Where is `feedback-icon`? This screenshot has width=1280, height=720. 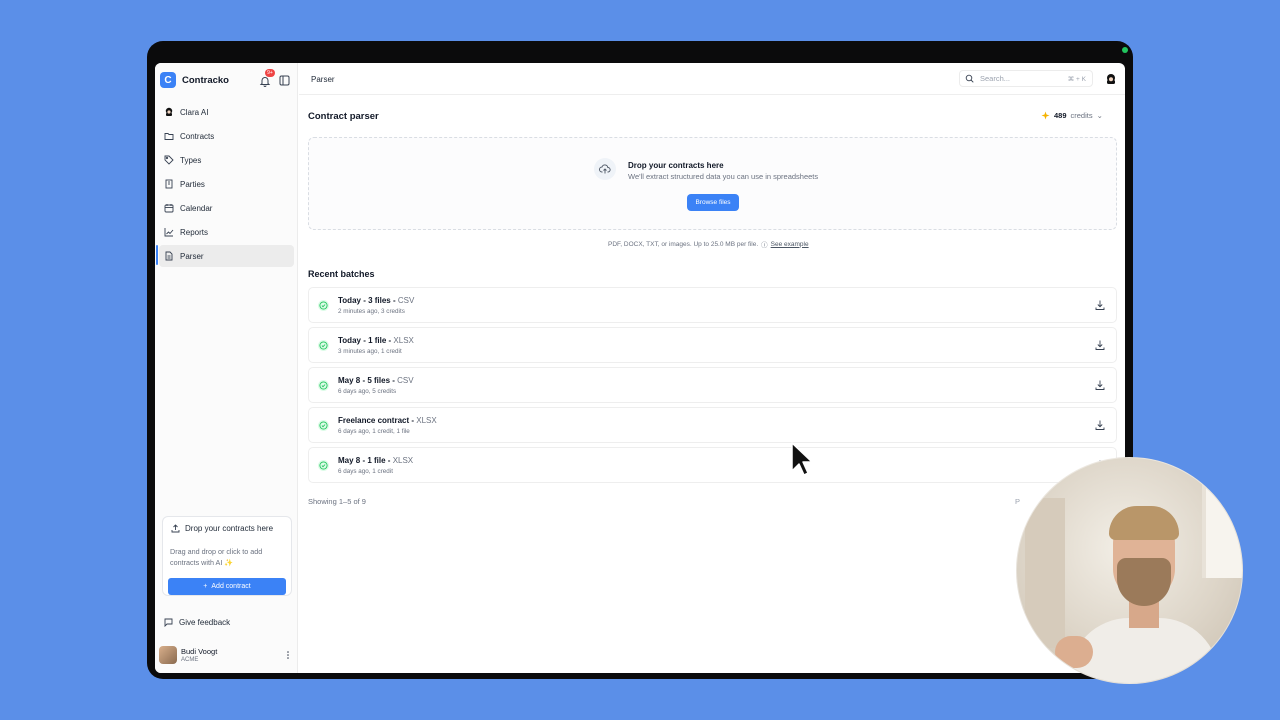 feedback-icon is located at coordinates (168, 622).